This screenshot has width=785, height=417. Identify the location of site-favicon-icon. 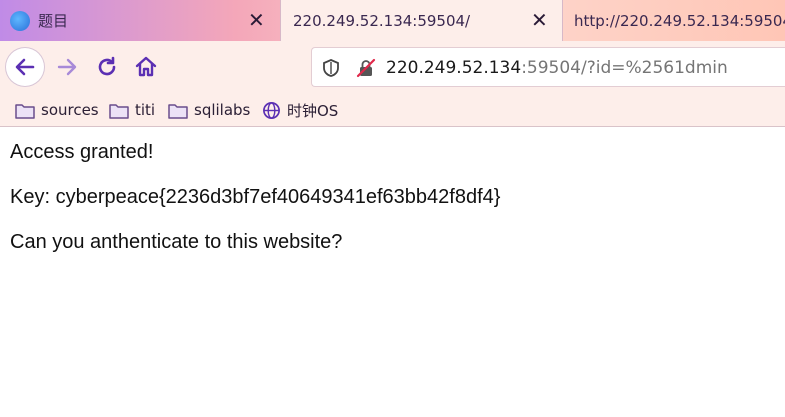
(20, 20).